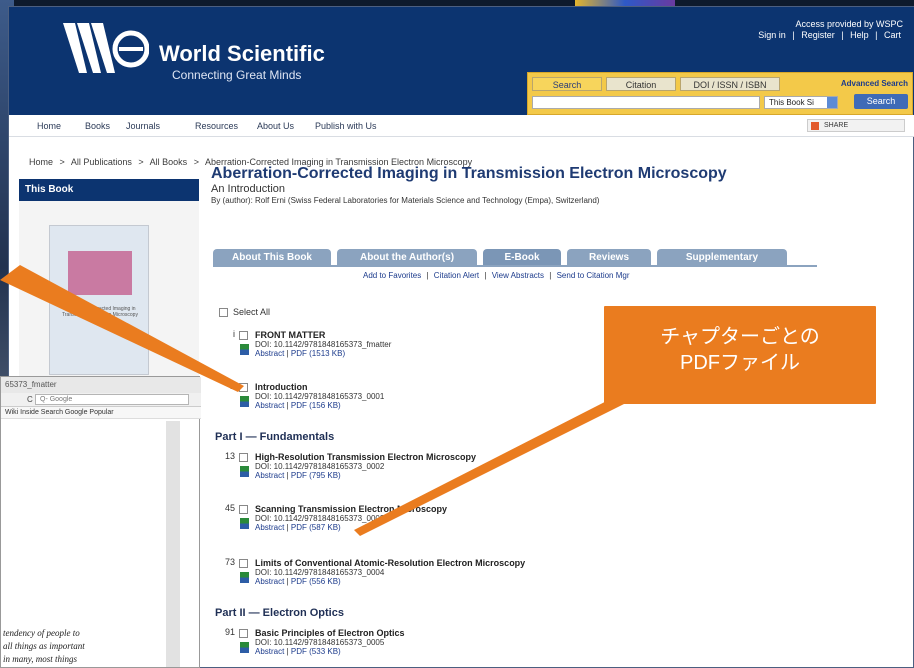  Describe the element at coordinates (501, 460) in the screenshot. I see `arrow-to-chapter-pdf` at that location.